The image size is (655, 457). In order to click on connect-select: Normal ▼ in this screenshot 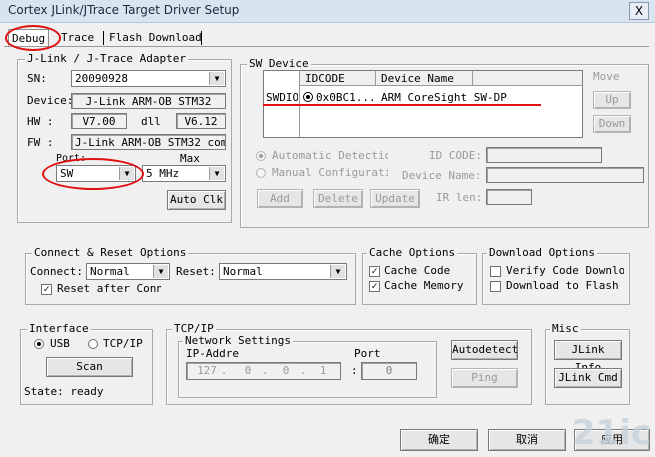, I will do `click(128, 271)`.